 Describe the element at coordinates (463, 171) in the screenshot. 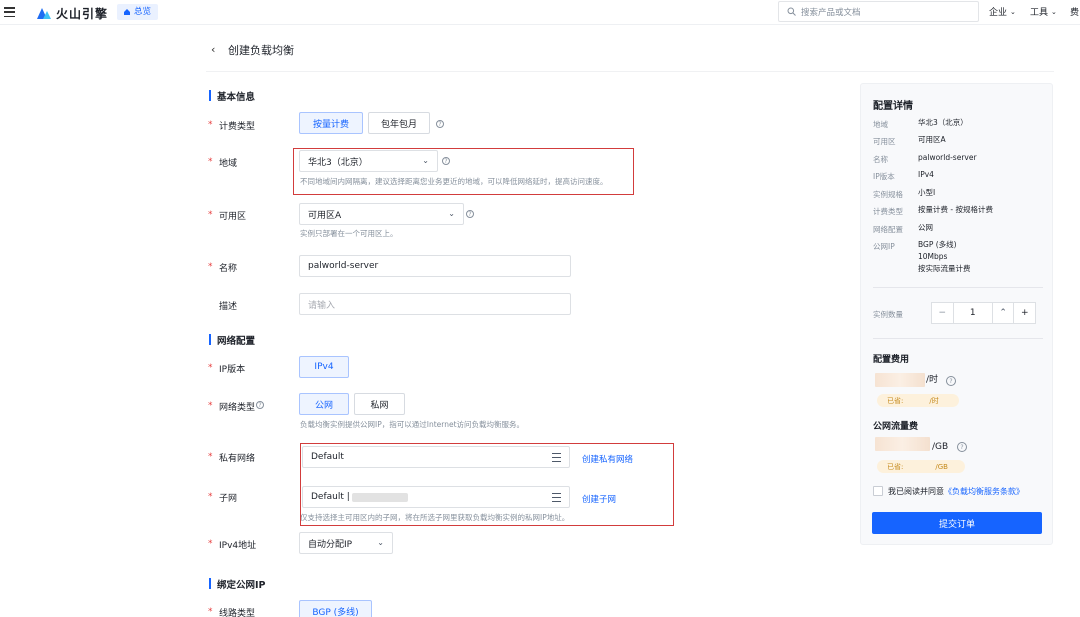

I see `highlight-box-region` at that location.